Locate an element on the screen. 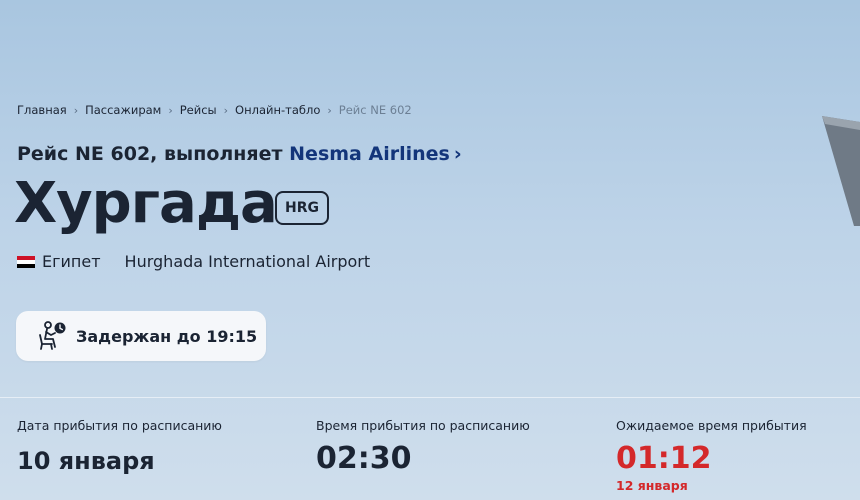  destination-city: Хургада is located at coordinates (146, 203).